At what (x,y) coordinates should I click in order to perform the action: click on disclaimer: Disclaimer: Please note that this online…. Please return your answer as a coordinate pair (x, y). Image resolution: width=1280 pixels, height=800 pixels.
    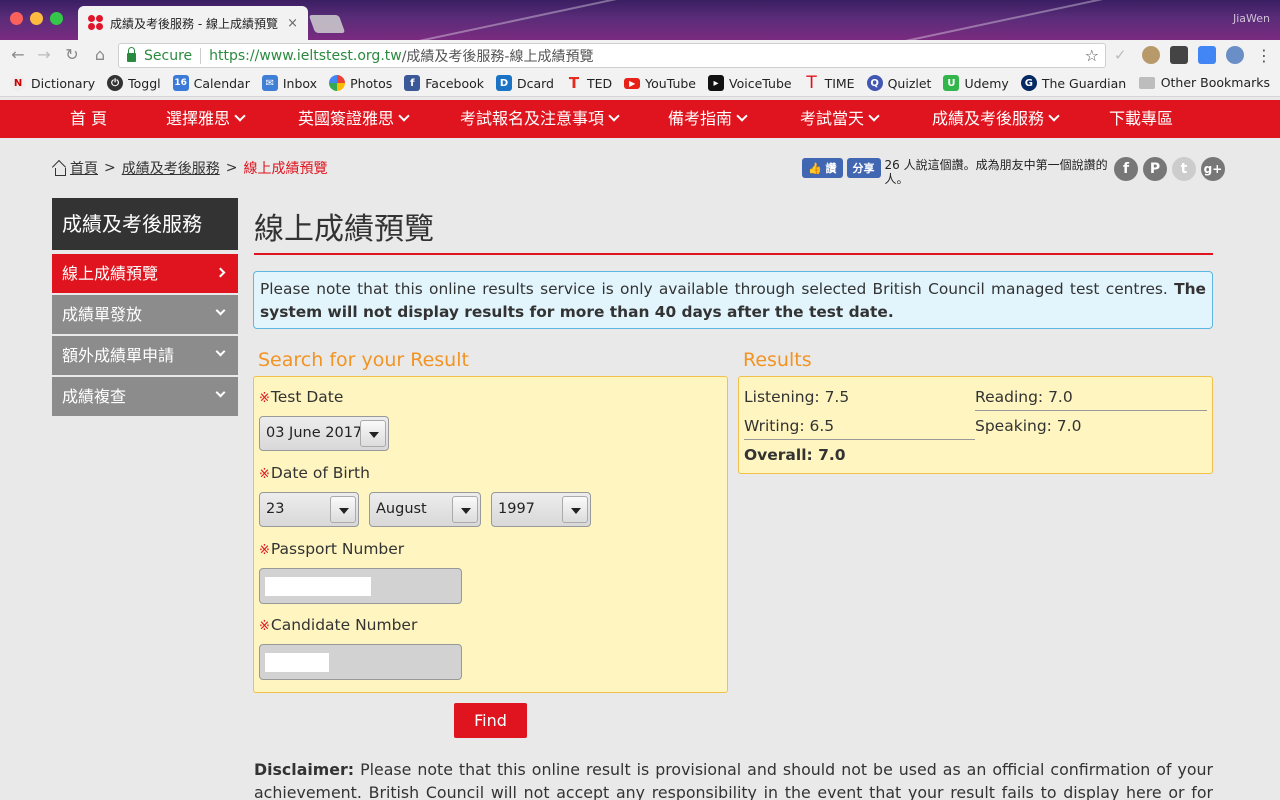
    Looking at the image, I should click on (733, 779).